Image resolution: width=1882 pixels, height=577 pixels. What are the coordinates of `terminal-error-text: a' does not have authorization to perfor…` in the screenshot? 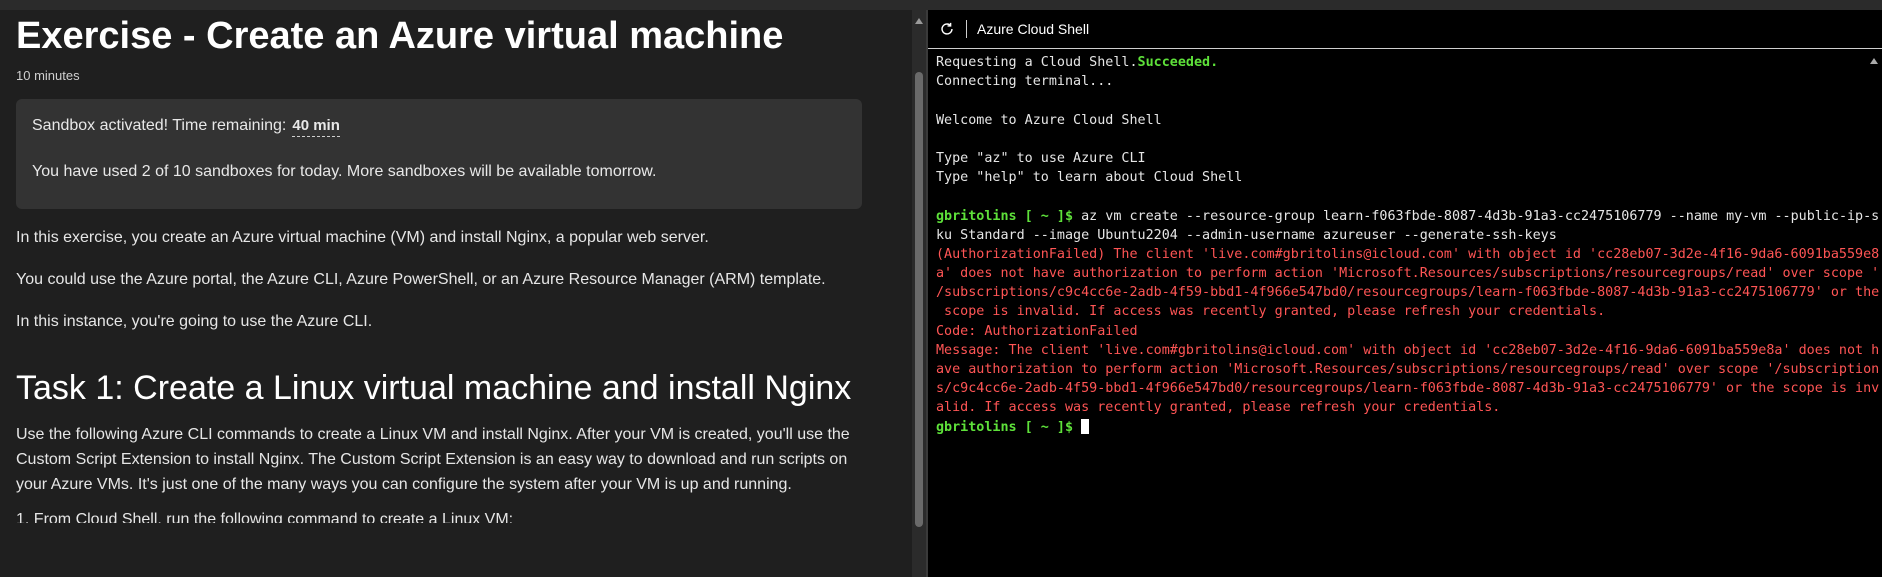 It's located at (1408, 274).